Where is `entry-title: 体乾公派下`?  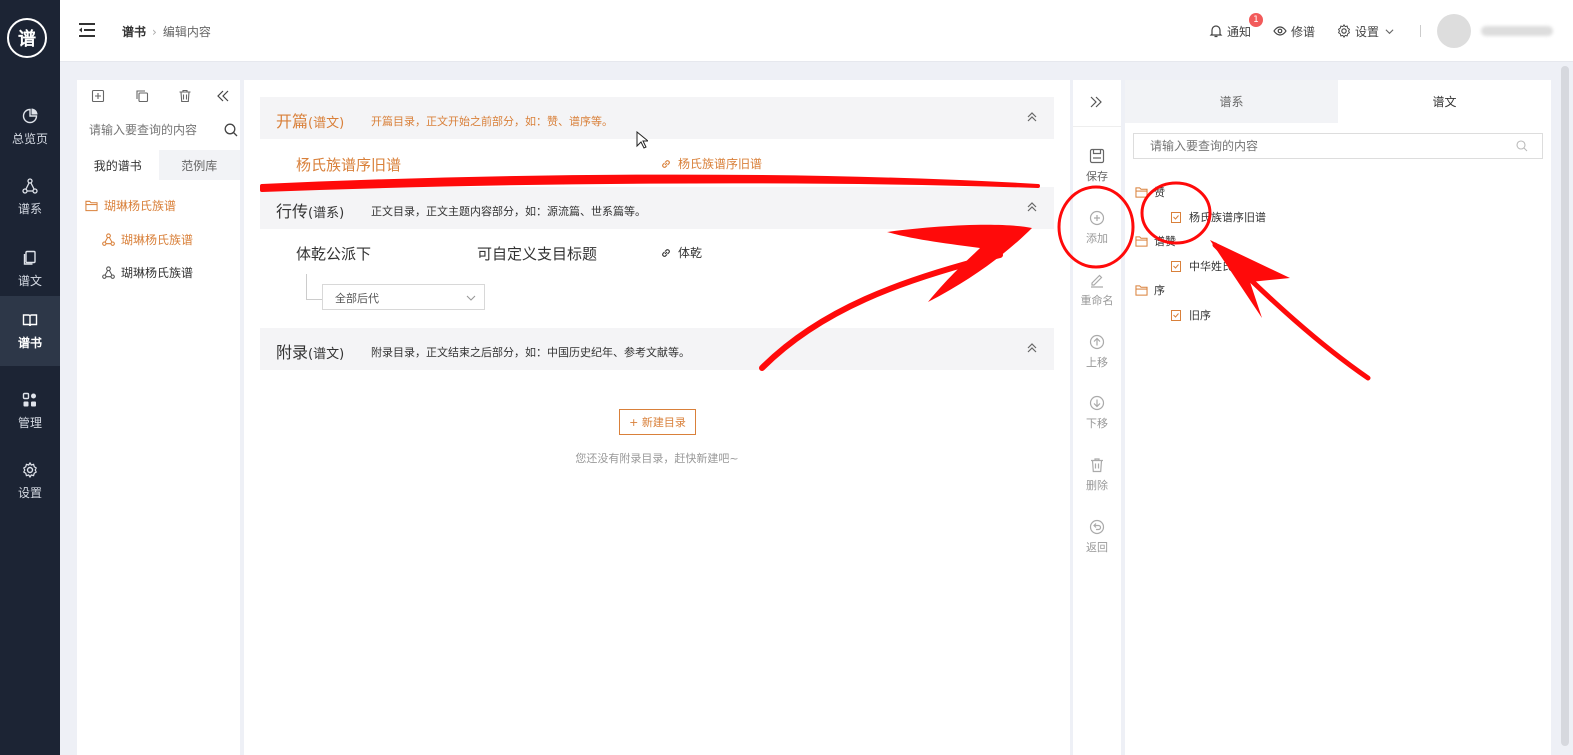
entry-title: 体乾公派下 is located at coordinates (333, 253).